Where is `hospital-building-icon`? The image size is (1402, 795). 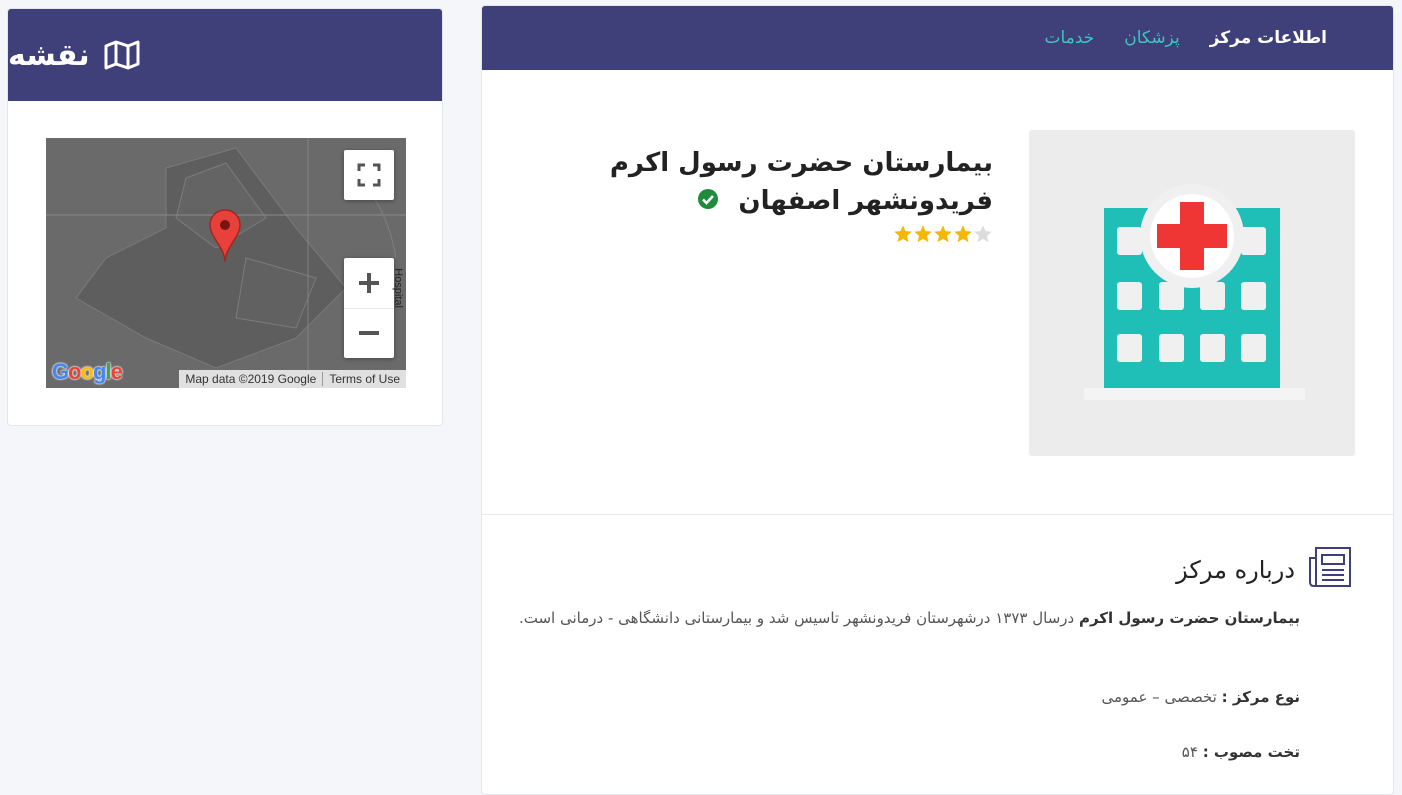
hospital-building-icon is located at coordinates (1194, 292).